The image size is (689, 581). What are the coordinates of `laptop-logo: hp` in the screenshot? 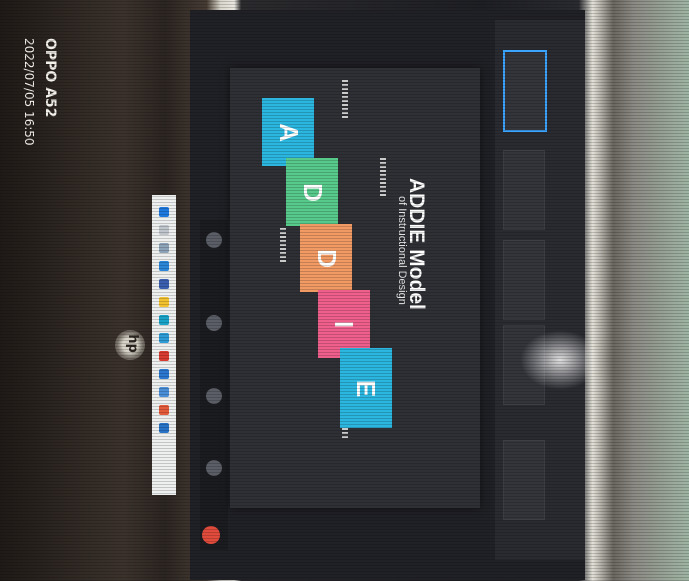 It's located at (130, 345).